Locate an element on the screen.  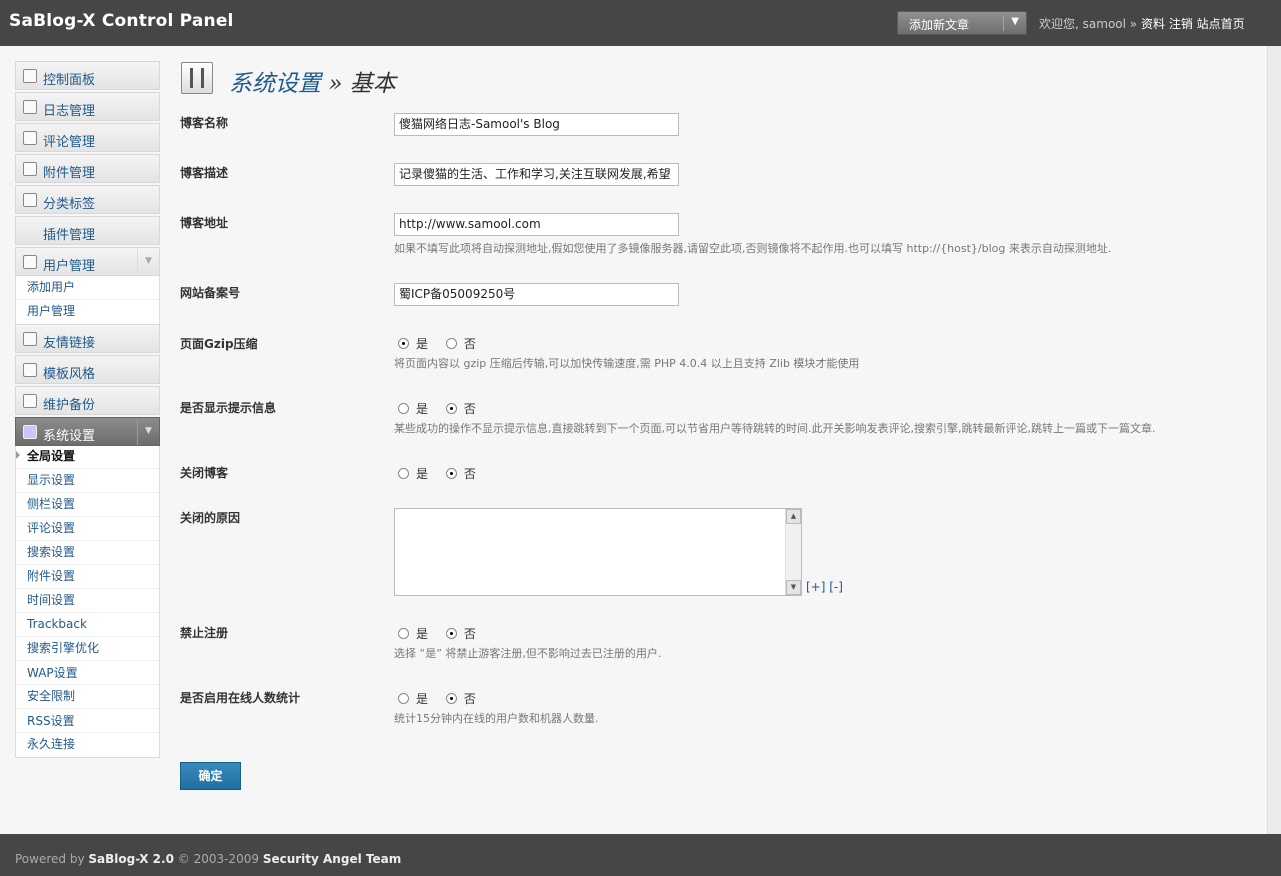
sidebar-item-comments: 评论管理 is located at coordinates (87, 137).